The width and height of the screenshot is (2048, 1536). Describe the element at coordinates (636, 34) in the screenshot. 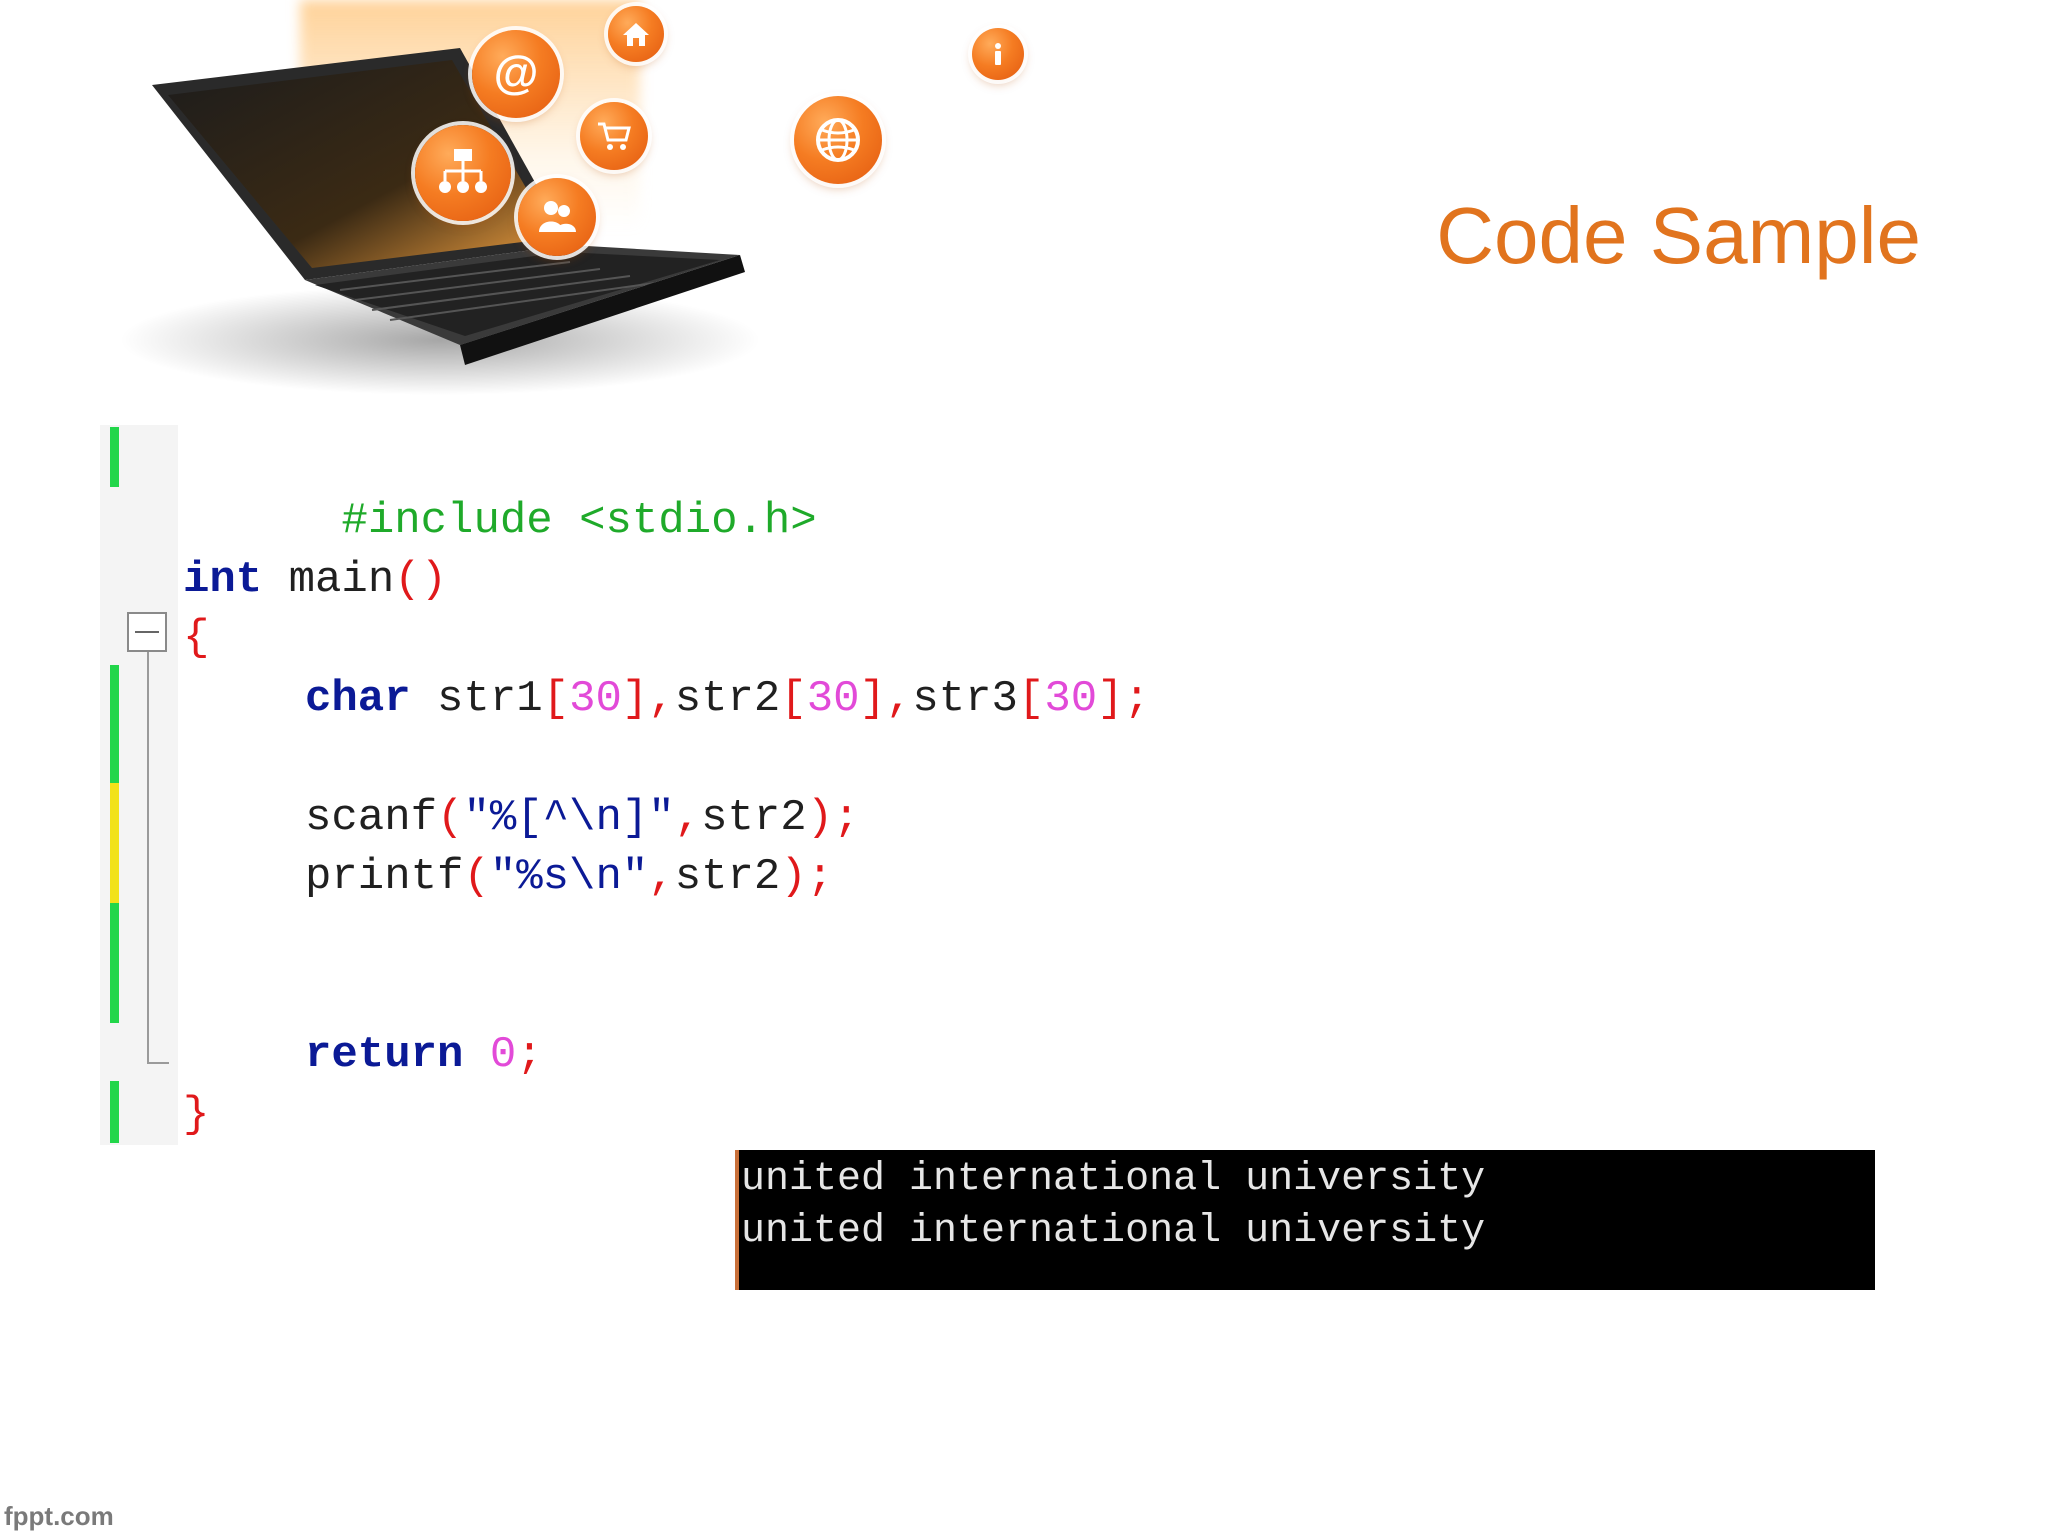

I see `home-icon` at that location.